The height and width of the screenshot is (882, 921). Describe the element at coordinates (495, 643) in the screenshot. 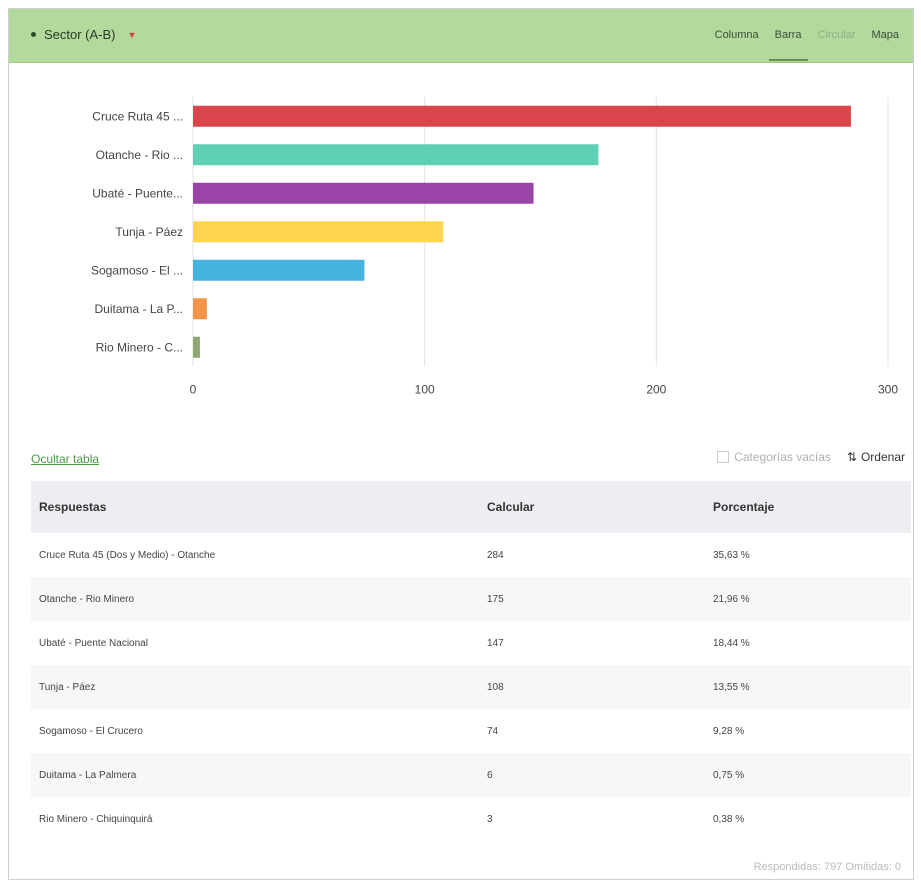

I see `count-cell: 147` at that location.